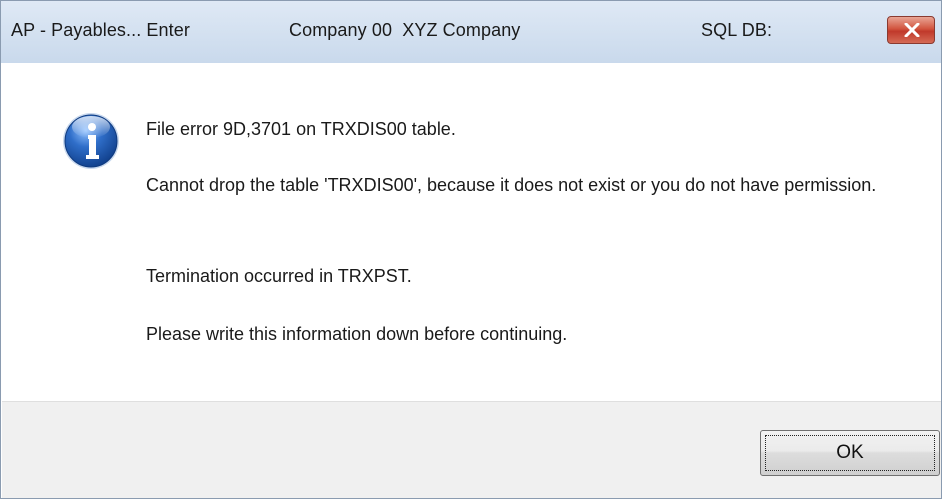 The width and height of the screenshot is (942, 499). Describe the element at coordinates (91, 141) in the screenshot. I see `info-icon` at that location.